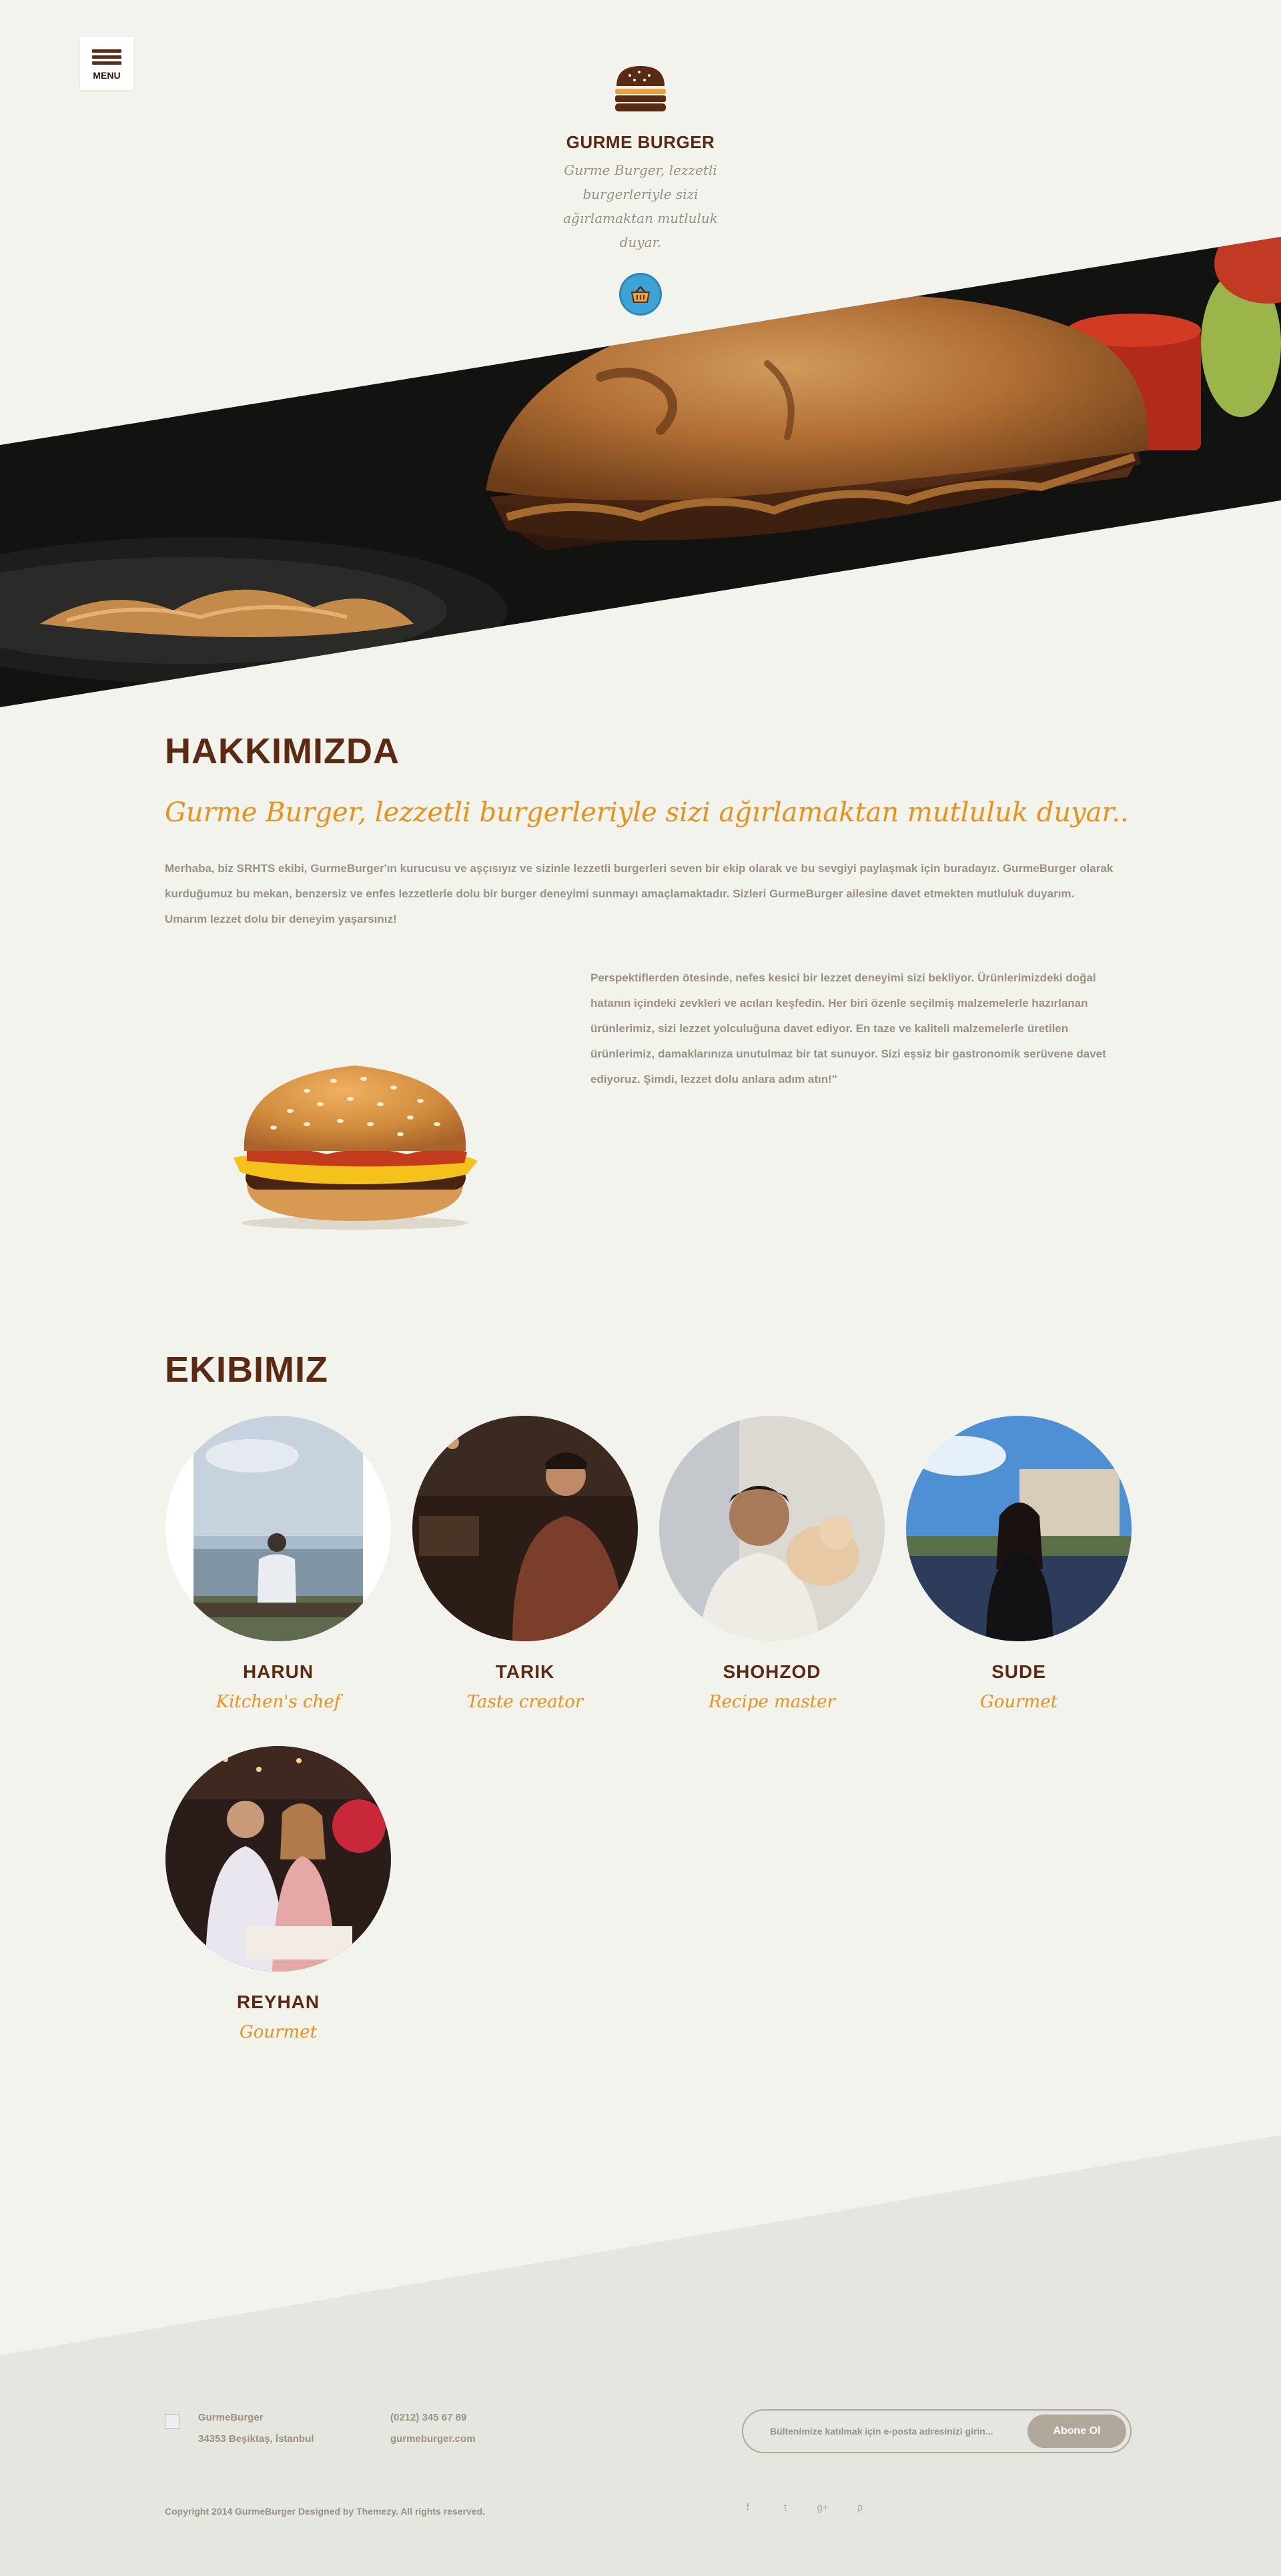  Describe the element at coordinates (356, 1147) in the screenshot. I see `cheeseburger-image` at that location.